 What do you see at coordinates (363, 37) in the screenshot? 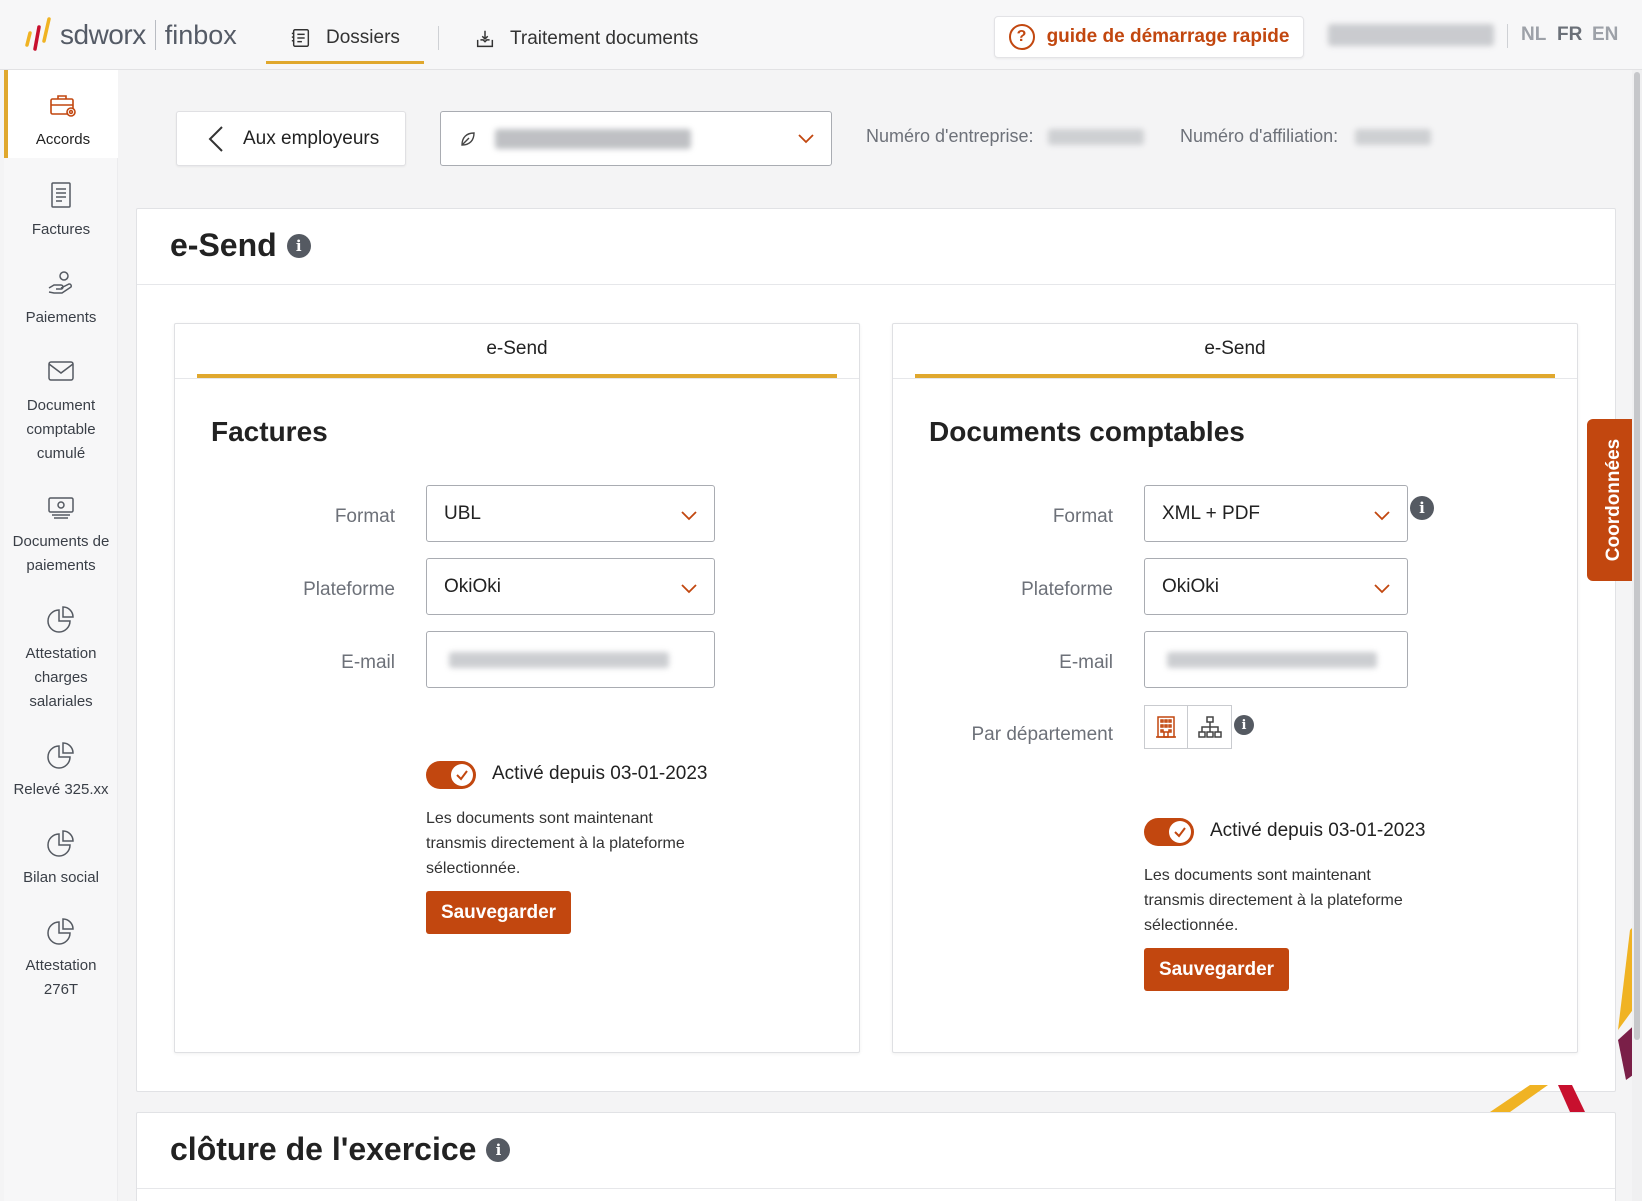
I see `nav-tab-label: Dossiers` at bounding box center [363, 37].